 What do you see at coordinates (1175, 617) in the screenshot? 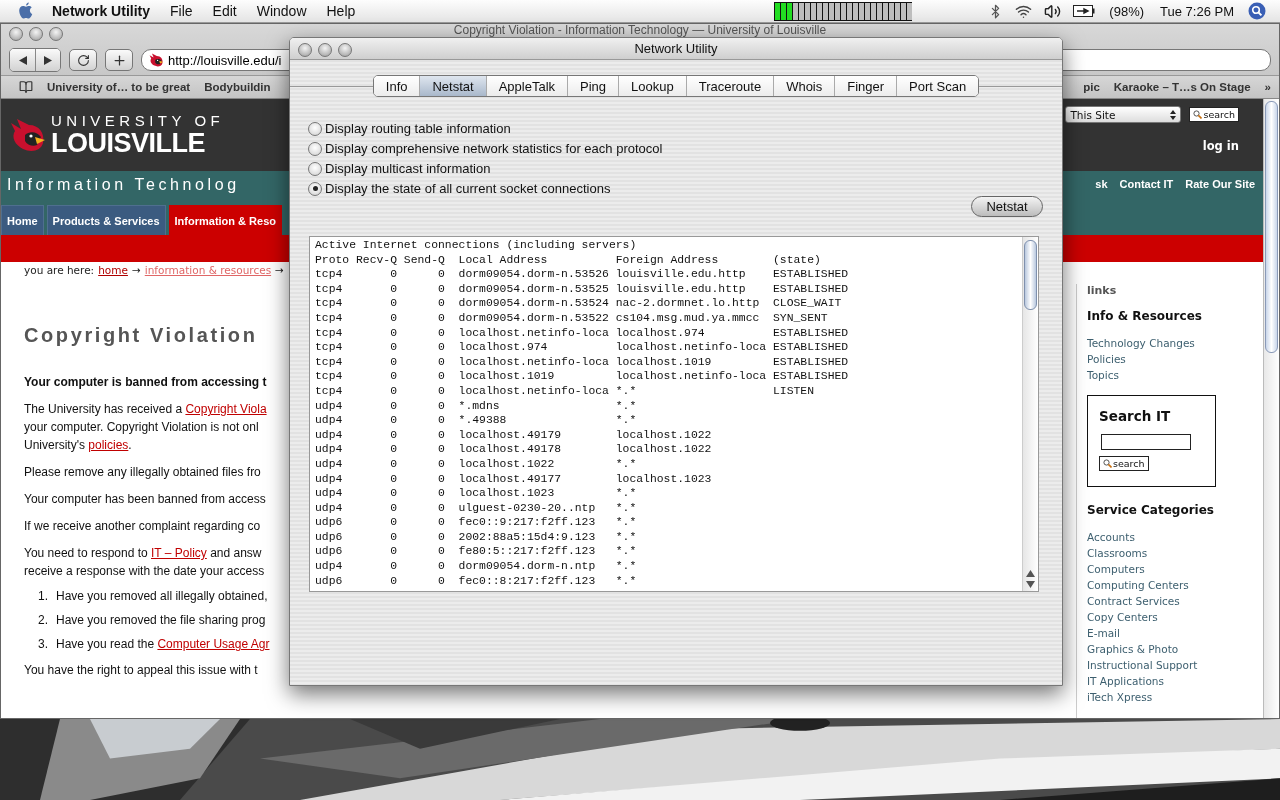
I see `sidebar-link: Copy Centers` at bounding box center [1175, 617].